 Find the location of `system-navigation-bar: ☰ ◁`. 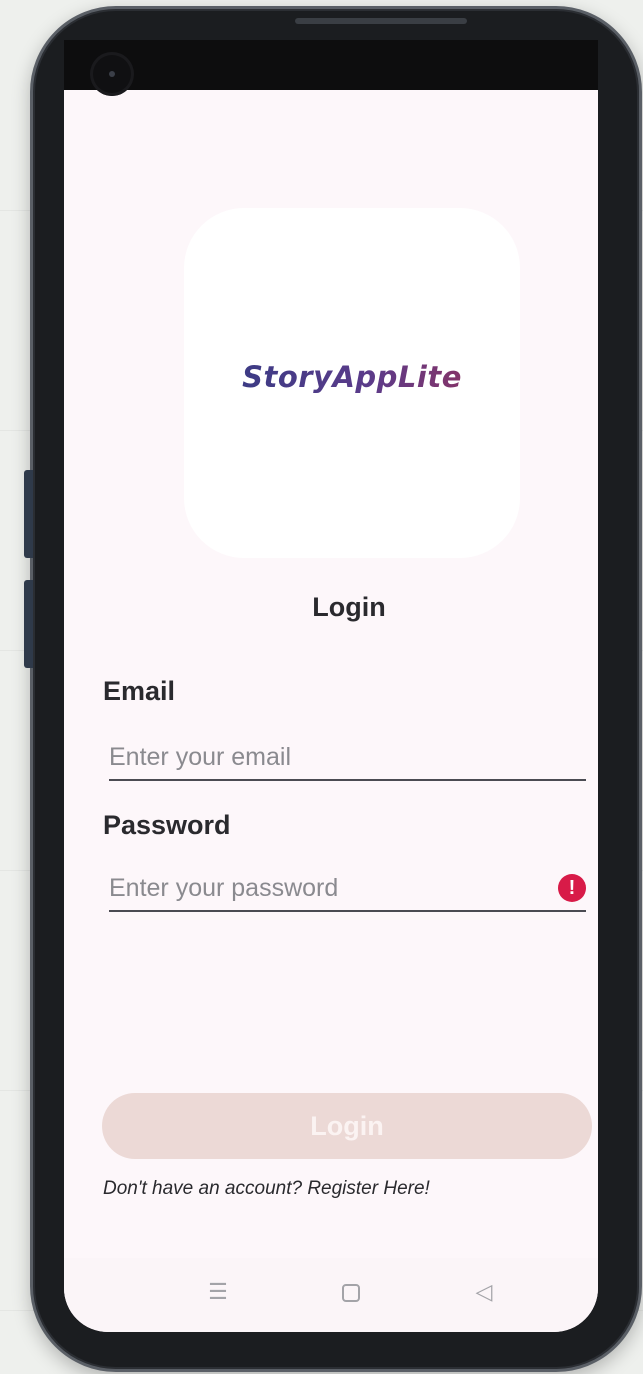

system-navigation-bar: ☰ ◁ is located at coordinates (331, 1295).